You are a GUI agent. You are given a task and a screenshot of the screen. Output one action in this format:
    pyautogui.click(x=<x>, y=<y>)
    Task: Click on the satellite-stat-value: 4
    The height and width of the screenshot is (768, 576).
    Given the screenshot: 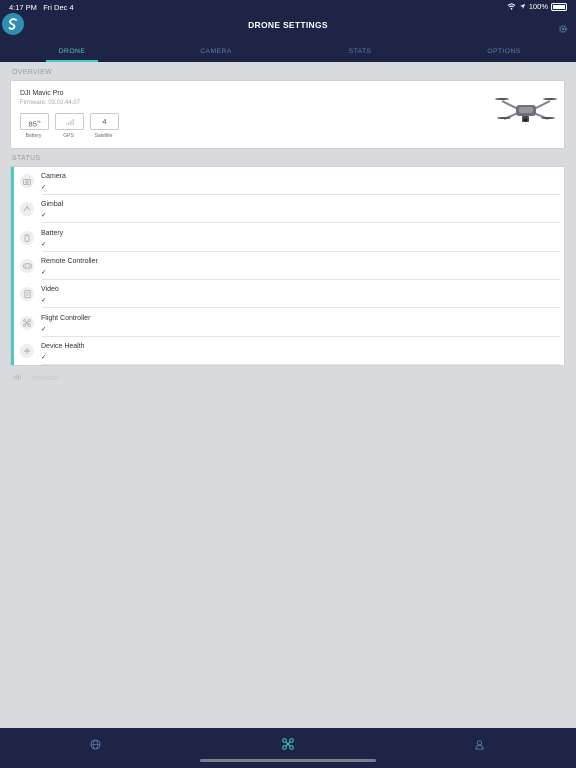 What is the action you would take?
    pyautogui.click(x=104, y=121)
    